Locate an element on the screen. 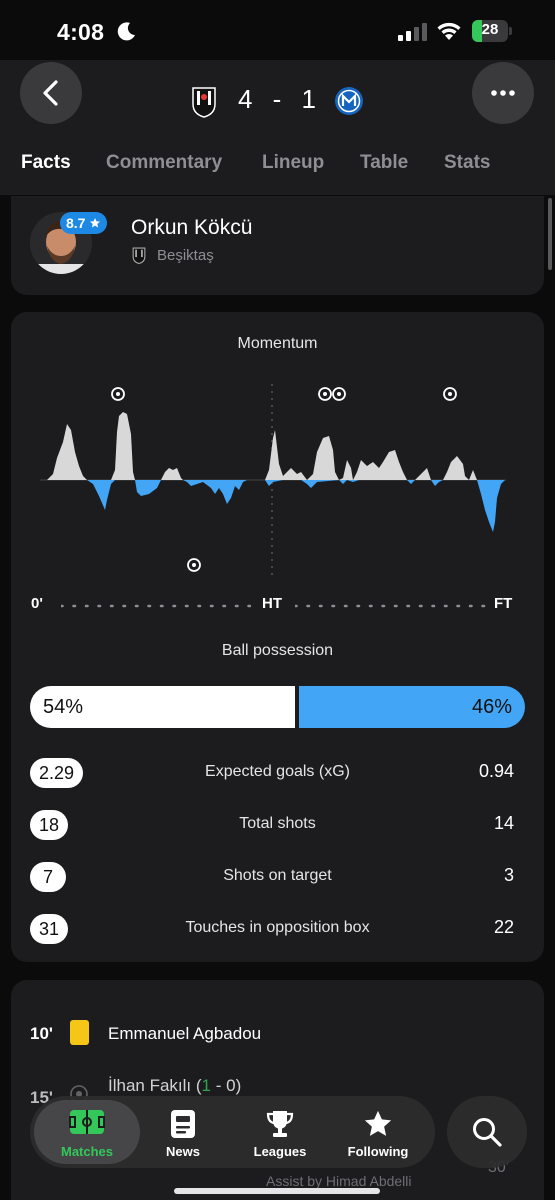  stat-away-value: 14 is located at coordinates (503, 823).